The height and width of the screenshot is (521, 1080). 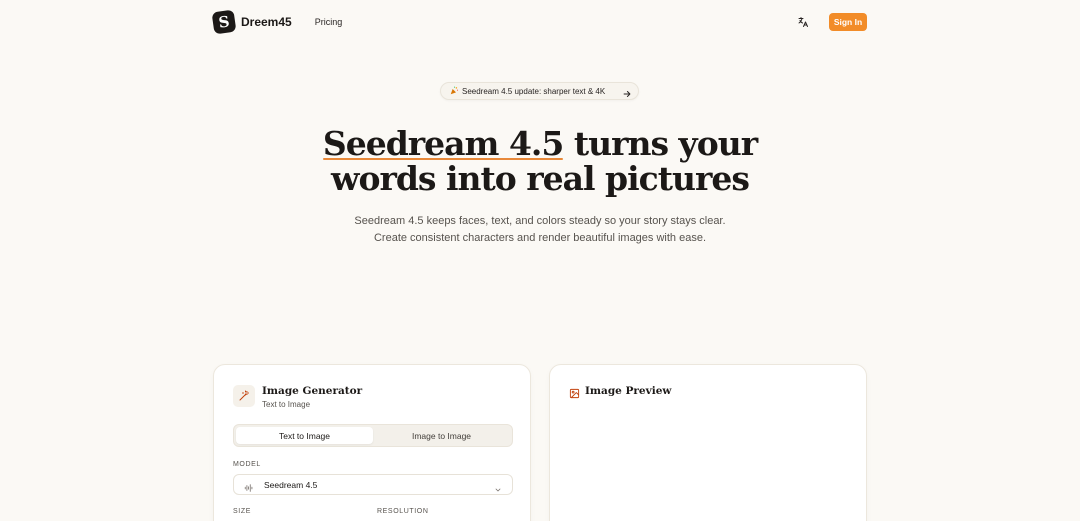 I want to click on image-icon, so click(x=574, y=392).